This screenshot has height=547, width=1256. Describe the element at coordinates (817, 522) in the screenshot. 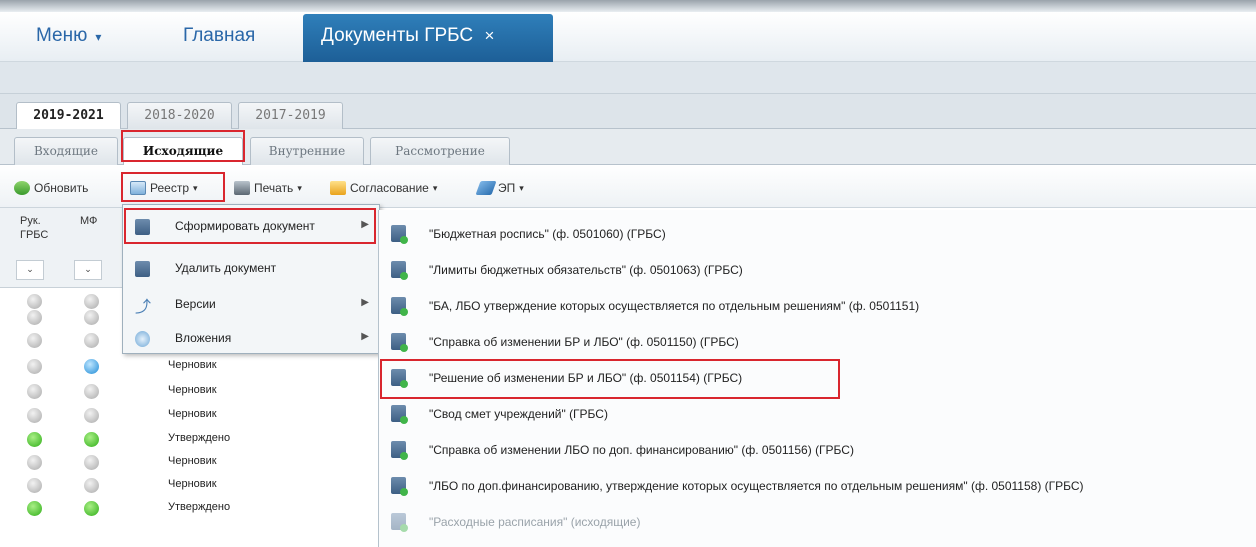

I see `submenu-item-expense-schedules: "Расходные расписания" (исходящие)` at that location.